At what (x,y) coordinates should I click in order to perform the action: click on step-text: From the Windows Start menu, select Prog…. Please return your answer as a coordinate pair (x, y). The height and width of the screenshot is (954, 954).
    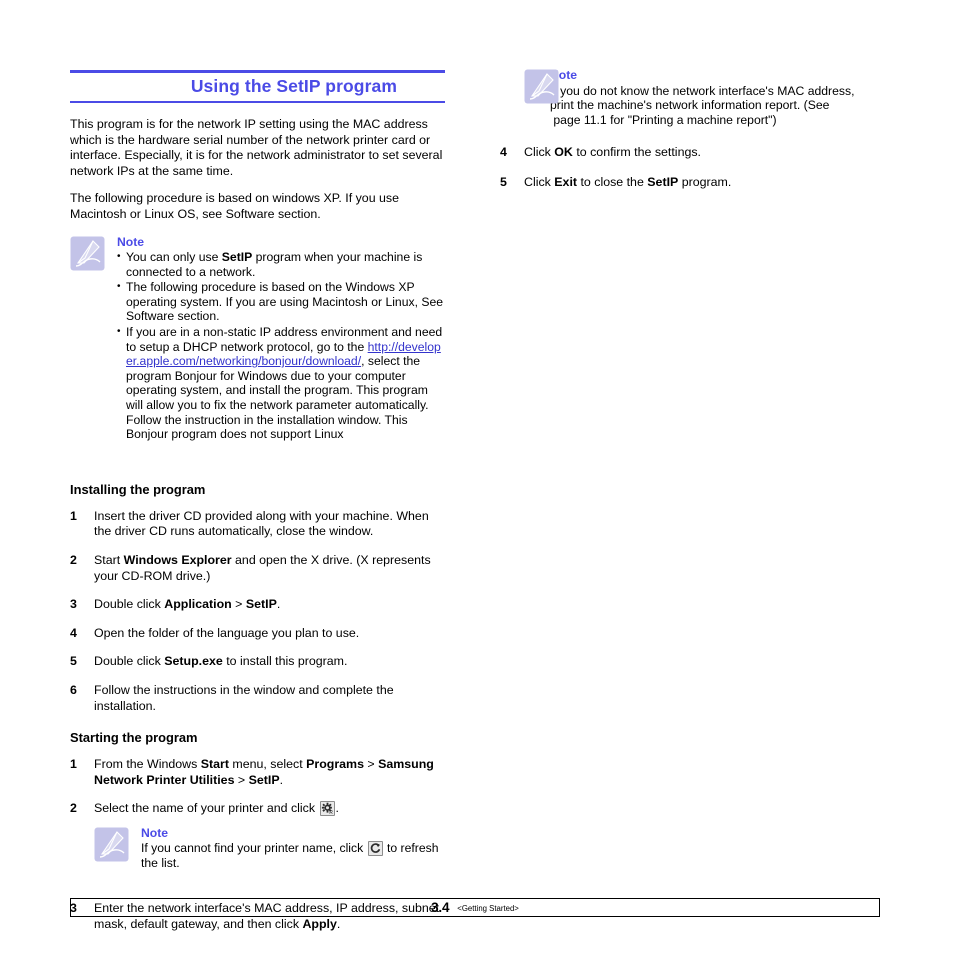
    Looking at the image, I should click on (269, 772).